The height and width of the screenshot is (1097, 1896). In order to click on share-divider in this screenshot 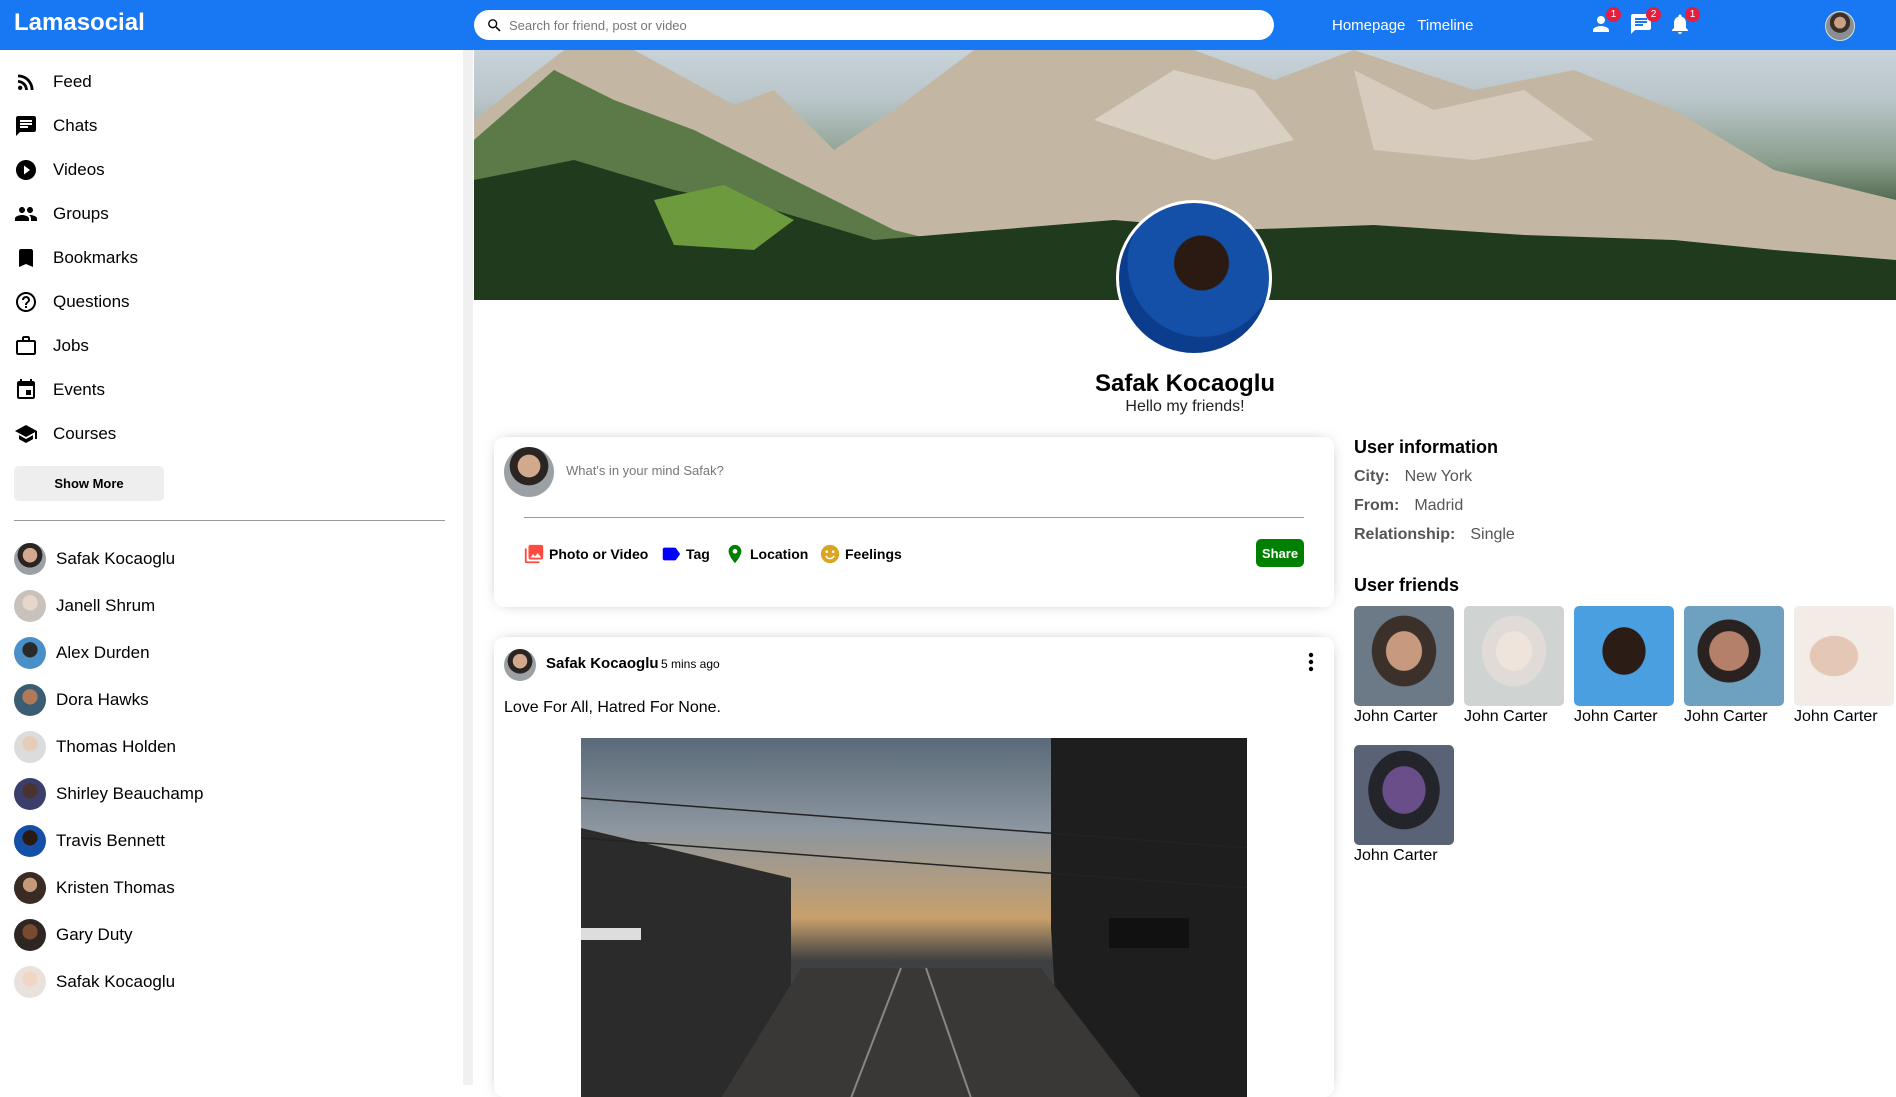, I will do `click(914, 517)`.